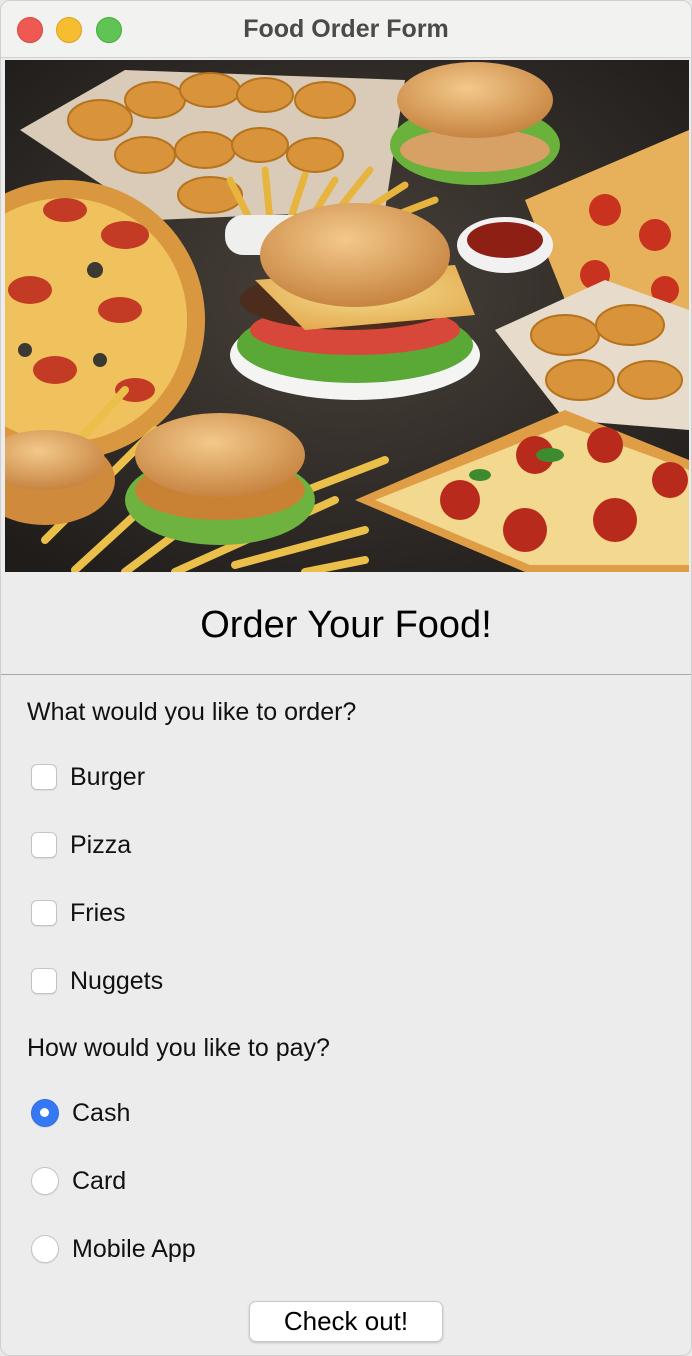 The image size is (692, 1356). I want to click on window-title: Food Order Form, so click(346, 29).